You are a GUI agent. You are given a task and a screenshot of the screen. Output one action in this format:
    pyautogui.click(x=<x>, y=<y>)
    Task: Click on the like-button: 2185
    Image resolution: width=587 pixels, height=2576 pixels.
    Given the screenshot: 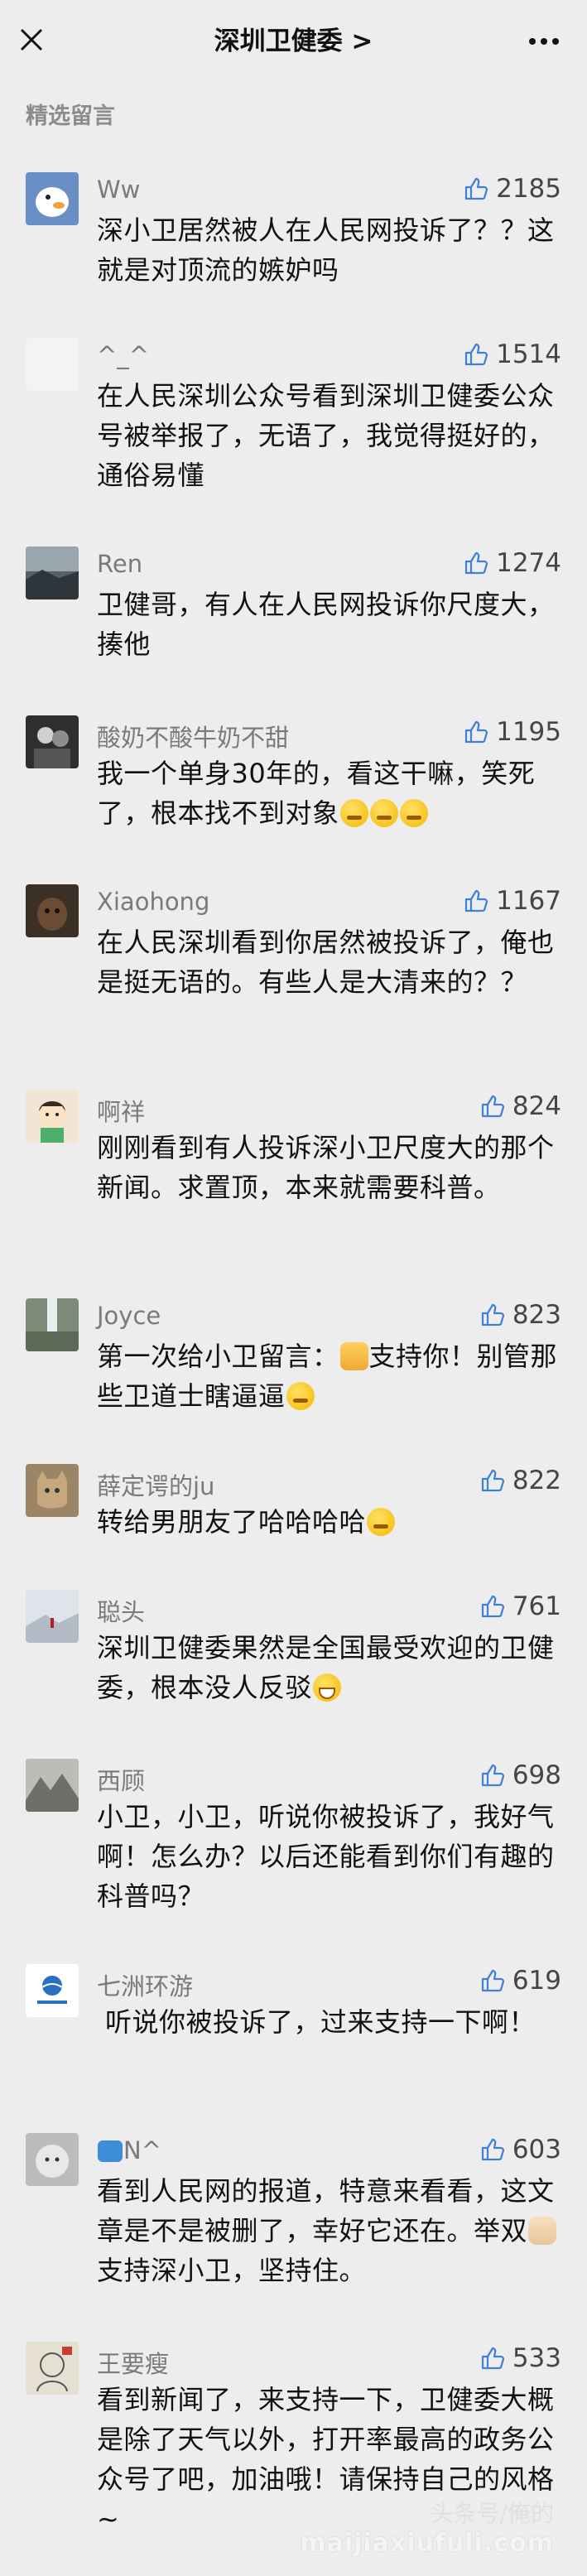 What is the action you would take?
    pyautogui.click(x=512, y=189)
    